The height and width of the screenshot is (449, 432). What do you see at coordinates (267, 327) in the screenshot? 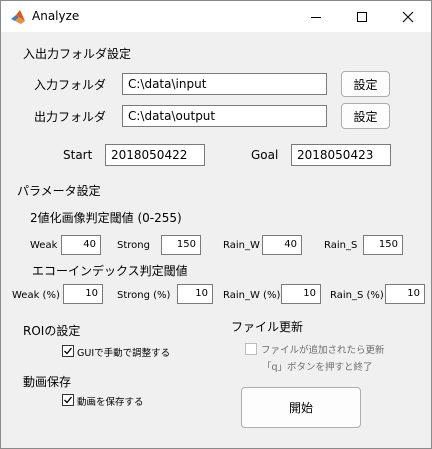
I see `file-update-heading: ファイル更新` at bounding box center [267, 327].